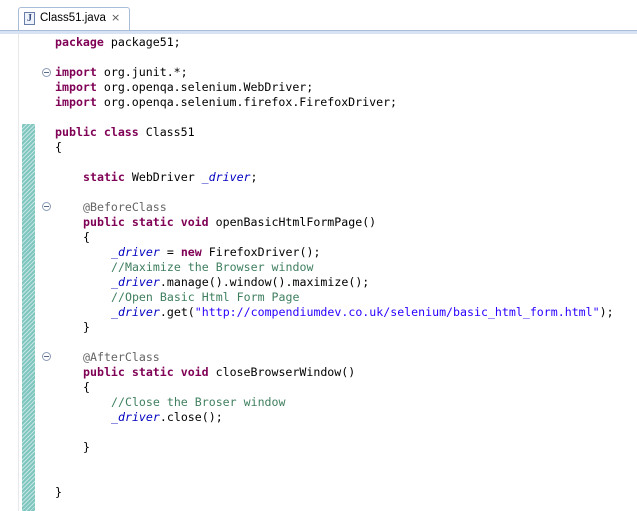 The width and height of the screenshot is (637, 511). I want to click on code-line: @AfterClass, so click(121, 357).